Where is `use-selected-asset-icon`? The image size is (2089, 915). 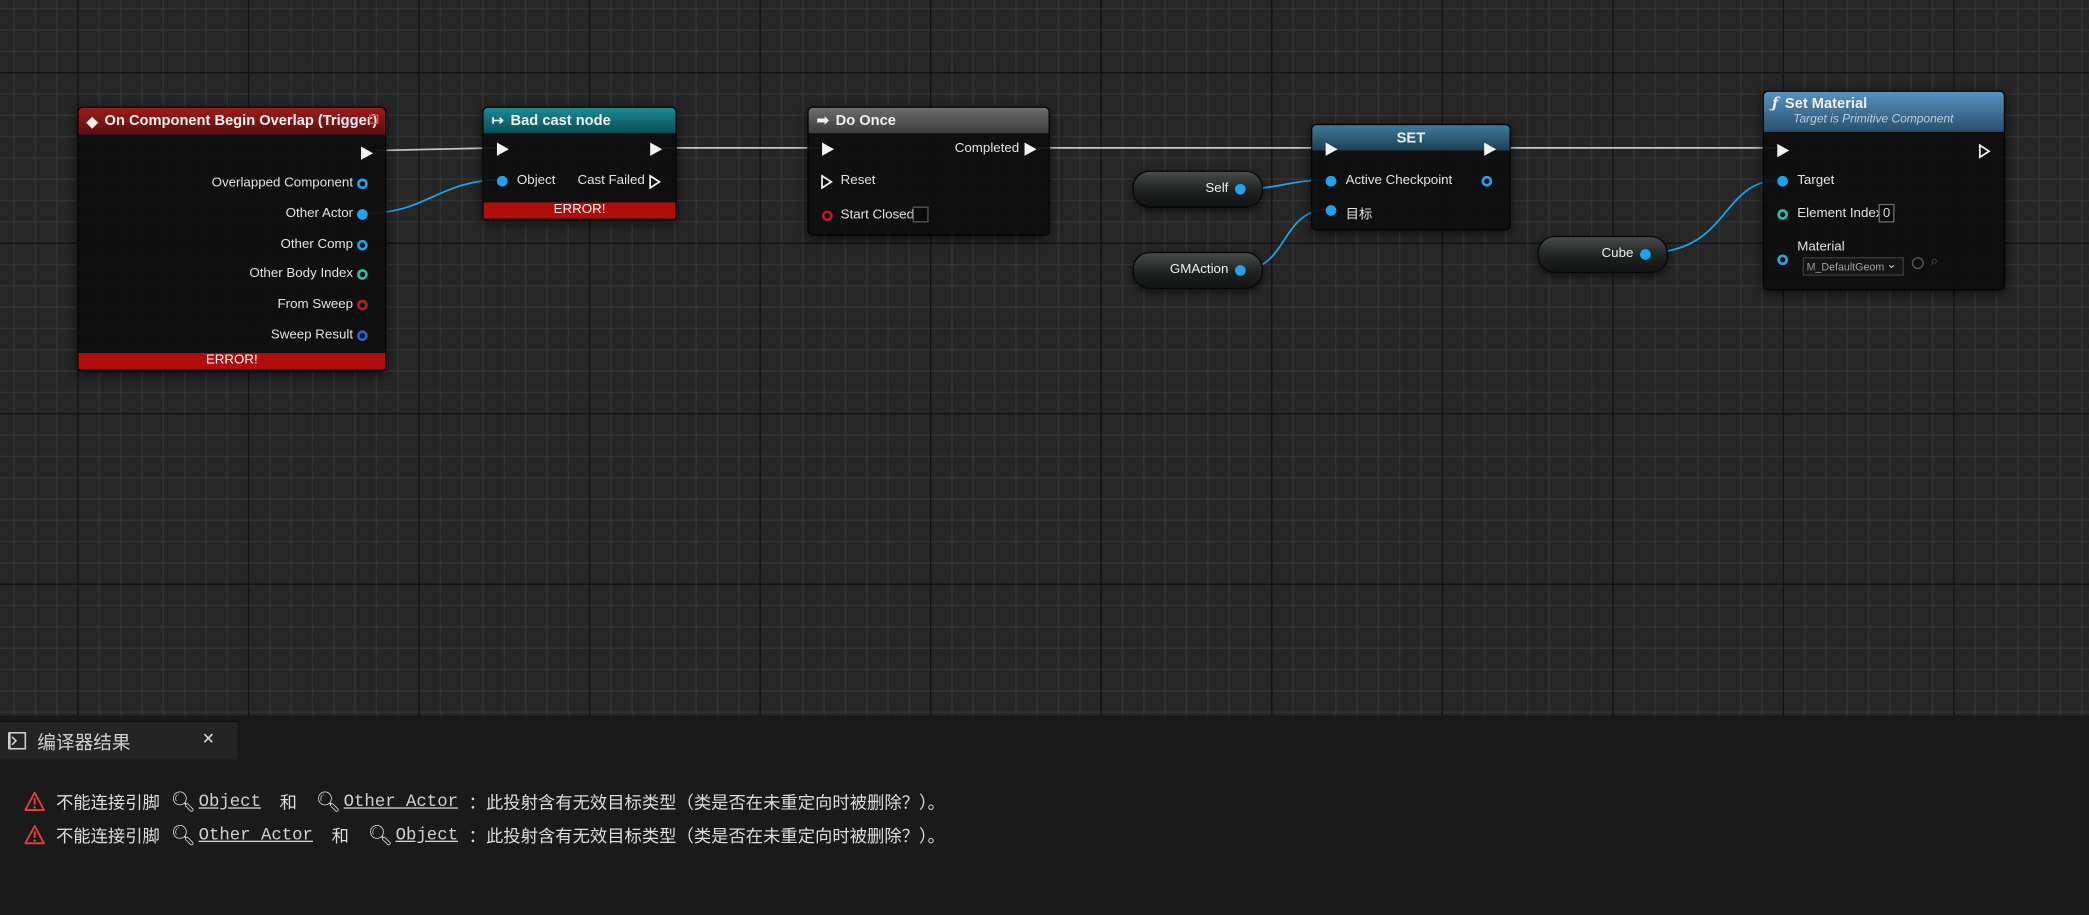
use-selected-asset-icon is located at coordinates (1917, 263).